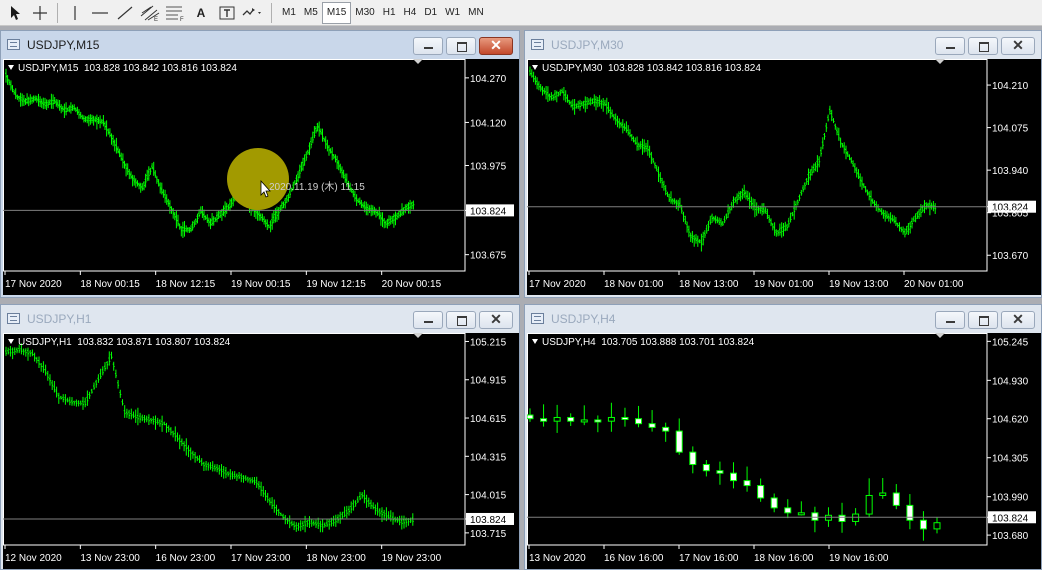 Image resolution: width=1042 pixels, height=570 pixels. Describe the element at coordinates (311, 13) in the screenshot. I see `timeframe-m5-button: M5` at that location.